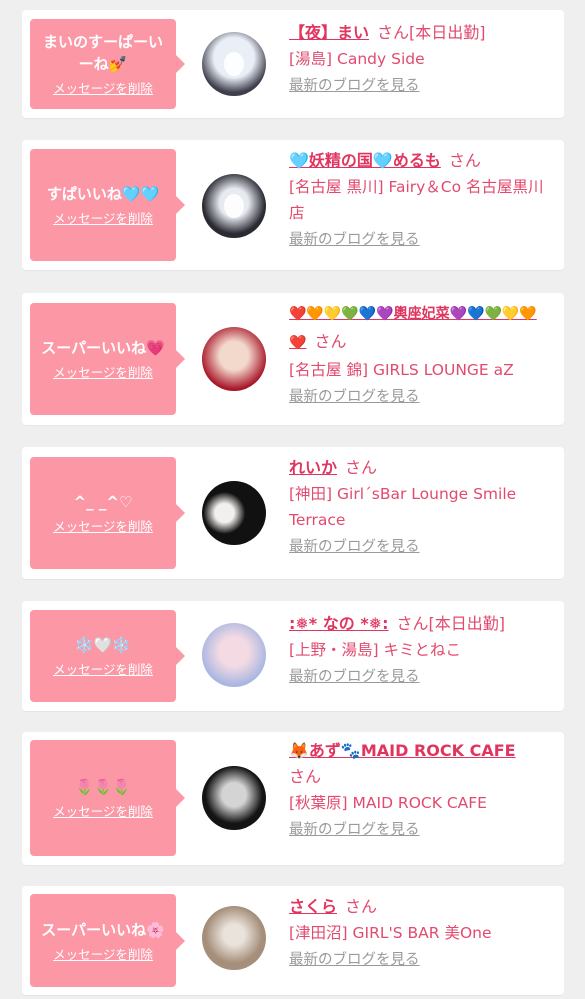  Describe the element at coordinates (313, 467) in the screenshot. I see `girl-name-link: れいか` at that location.